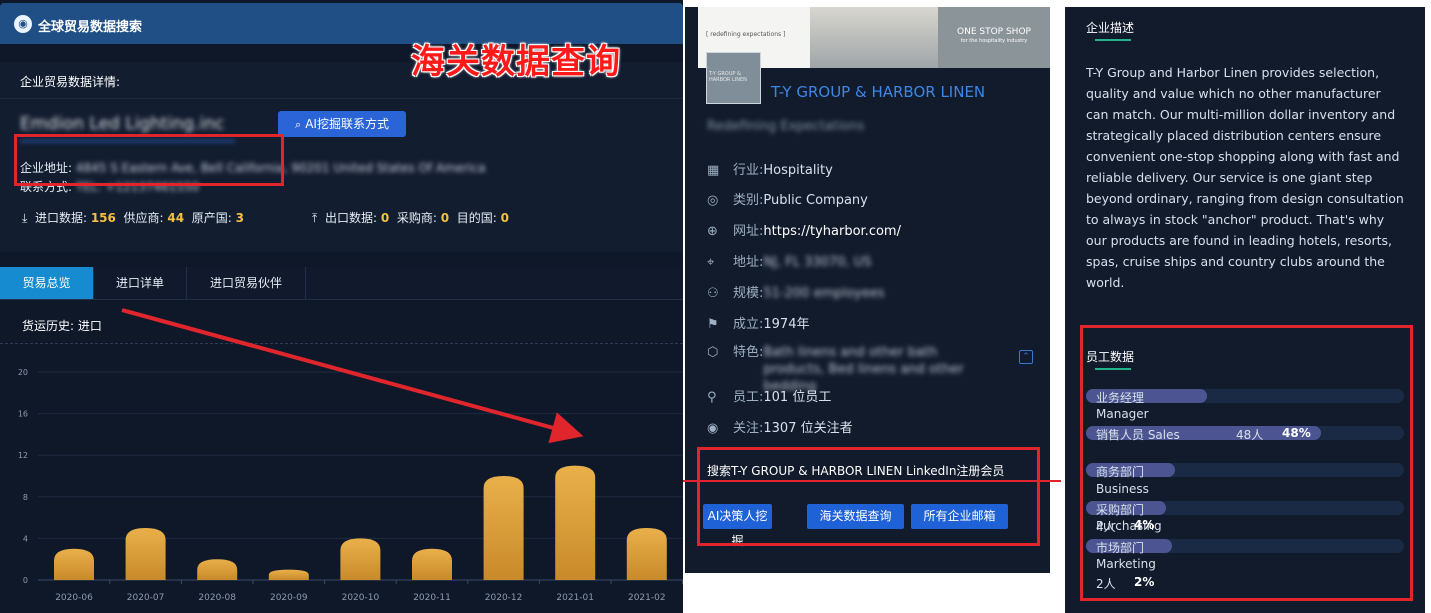 The image size is (1431, 613). I want to click on banner-right-title: ONE STOP SHOP, so click(994, 32).